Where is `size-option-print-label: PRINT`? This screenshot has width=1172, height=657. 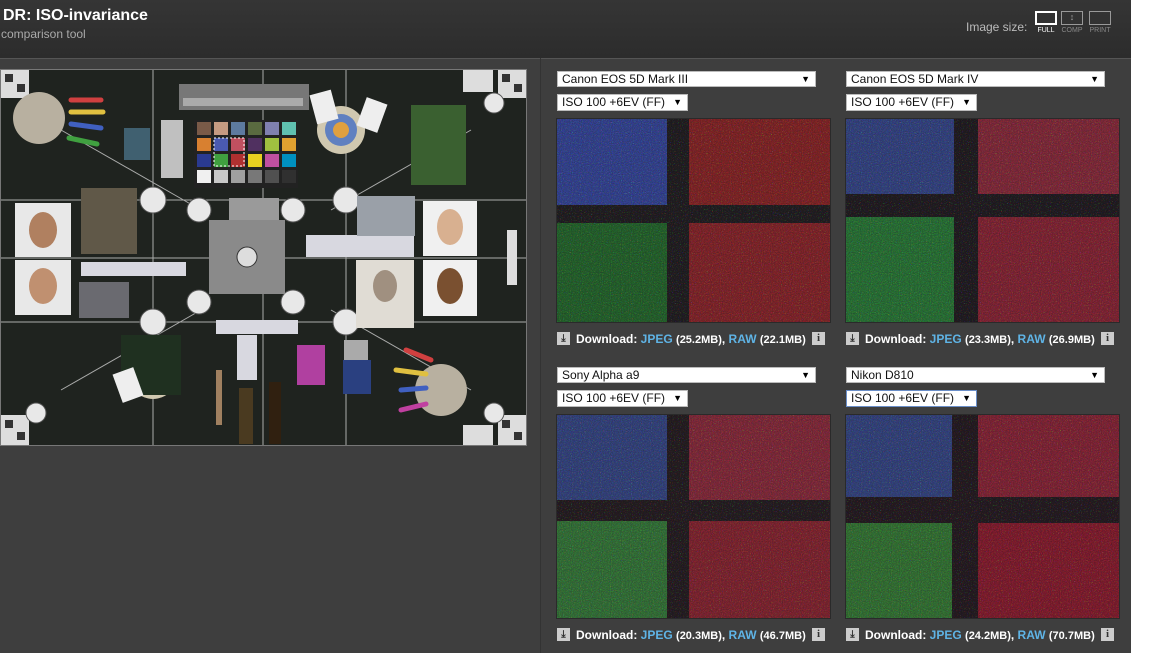 size-option-print-label: PRINT is located at coordinates (1100, 30).